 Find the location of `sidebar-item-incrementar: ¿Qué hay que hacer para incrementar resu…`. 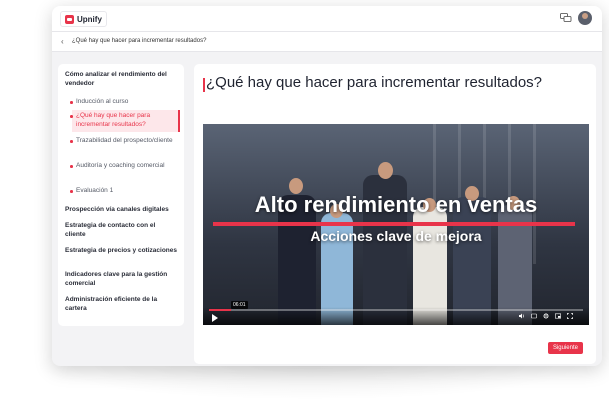

sidebar-item-incrementar: ¿Qué hay que hacer para incrementar resu… is located at coordinates (126, 120).